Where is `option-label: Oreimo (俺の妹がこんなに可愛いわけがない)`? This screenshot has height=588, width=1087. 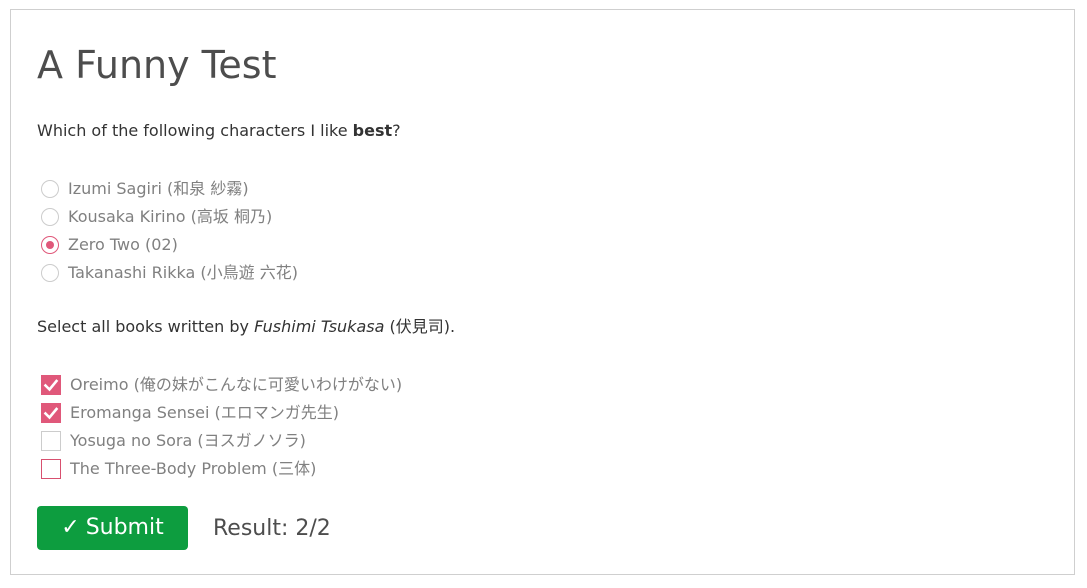 option-label: Oreimo (俺の妹がこんなに可愛いわけがない) is located at coordinates (236, 384).